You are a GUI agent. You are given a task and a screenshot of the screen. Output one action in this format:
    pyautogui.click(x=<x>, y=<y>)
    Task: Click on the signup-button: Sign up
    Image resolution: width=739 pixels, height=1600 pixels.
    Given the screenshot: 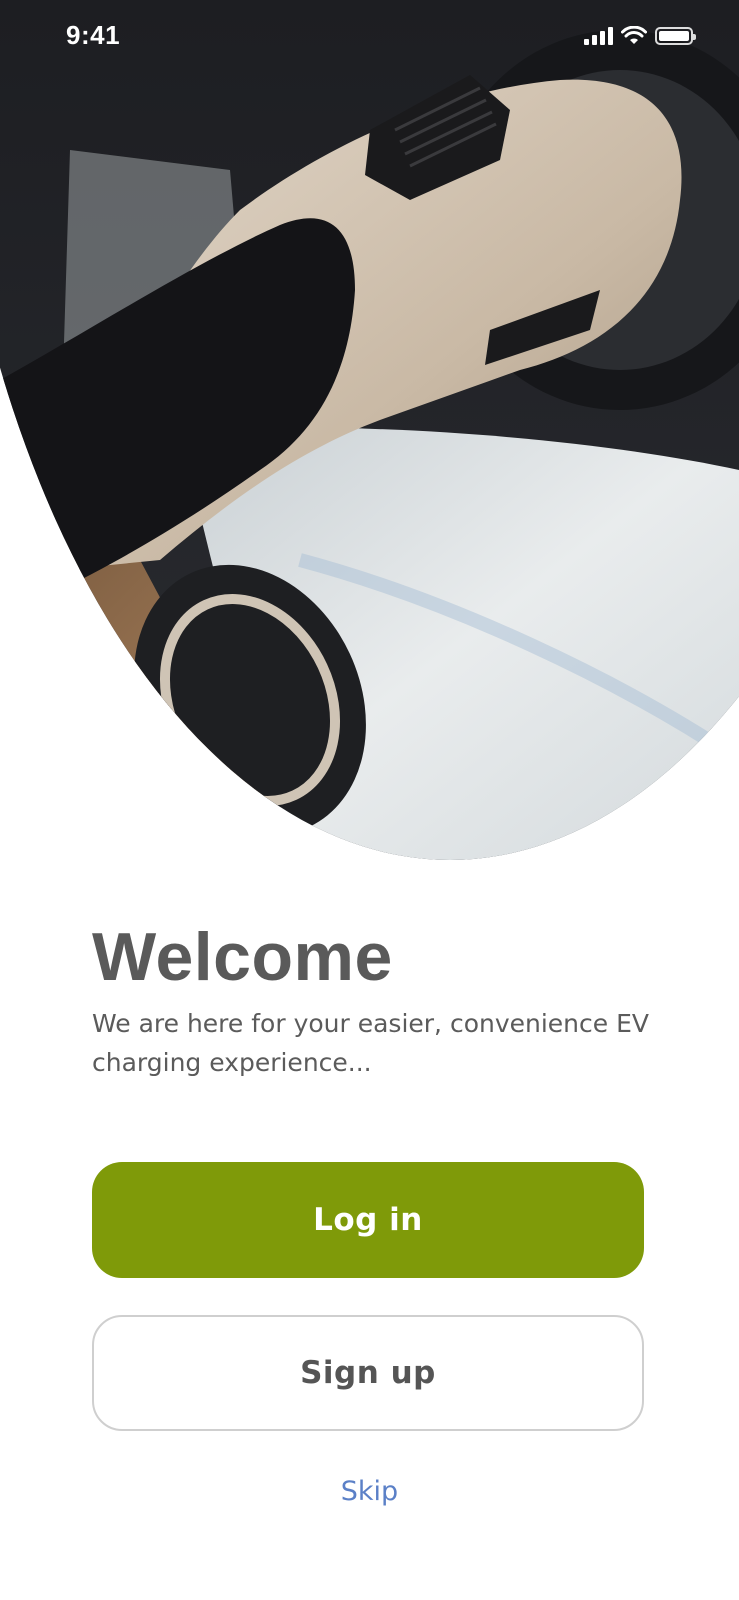 What is the action you would take?
    pyautogui.click(x=368, y=1373)
    